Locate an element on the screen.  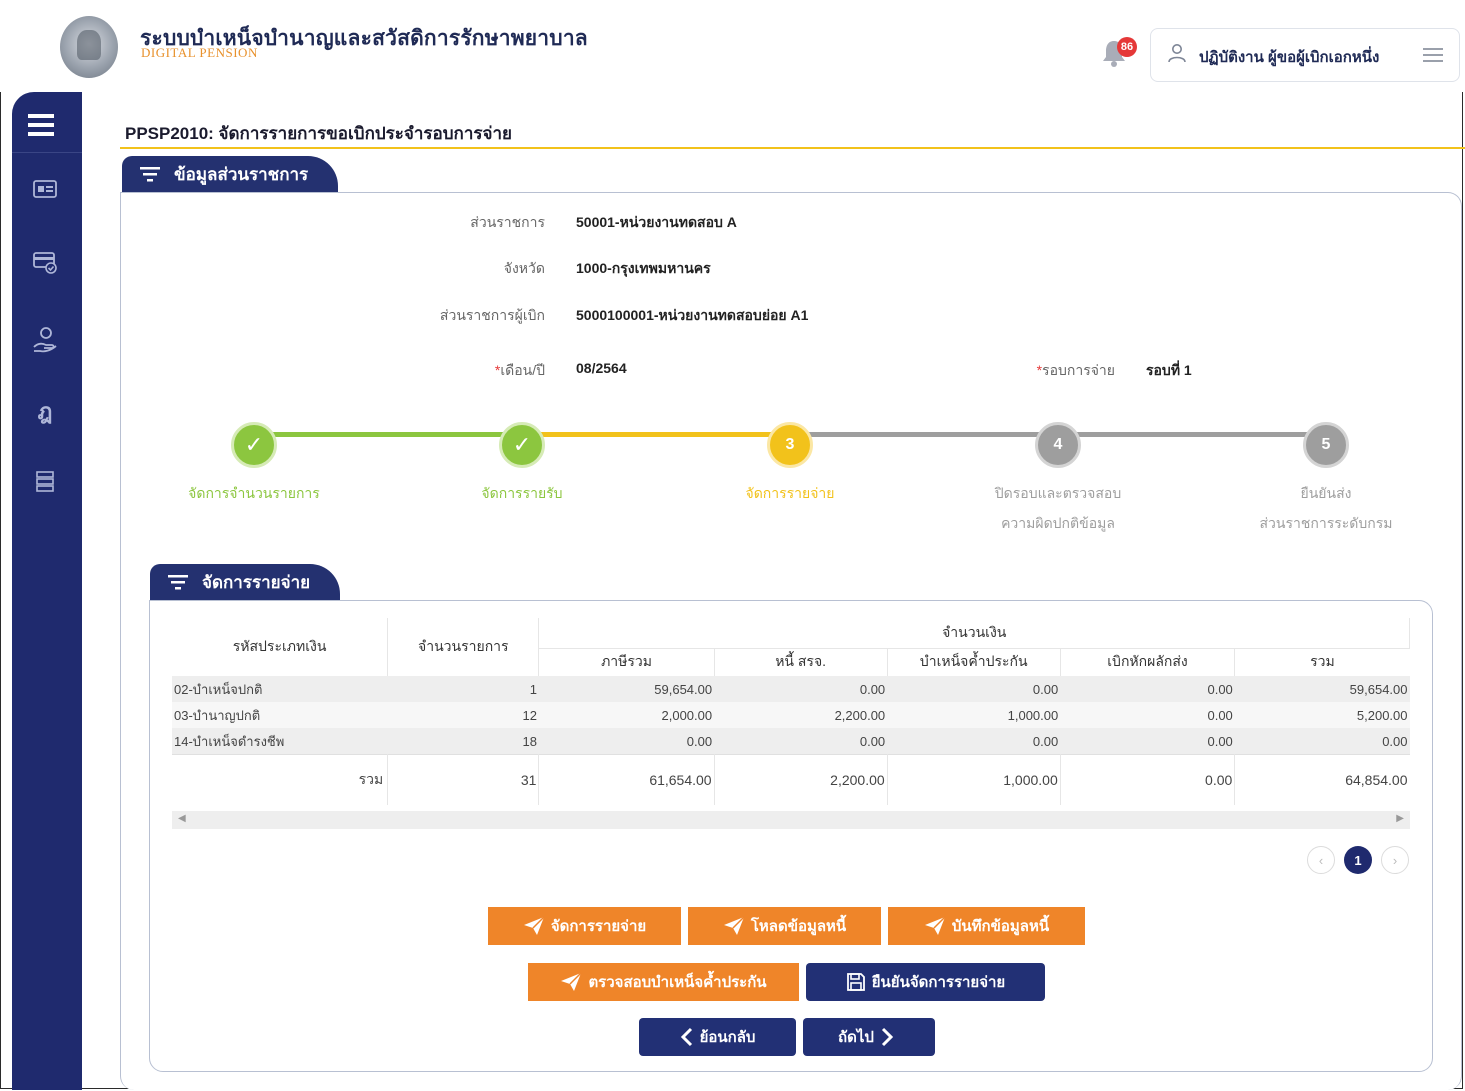
confirm-expense-button: ยืนยันจัดการรายจ่าย is located at coordinates (925, 982).